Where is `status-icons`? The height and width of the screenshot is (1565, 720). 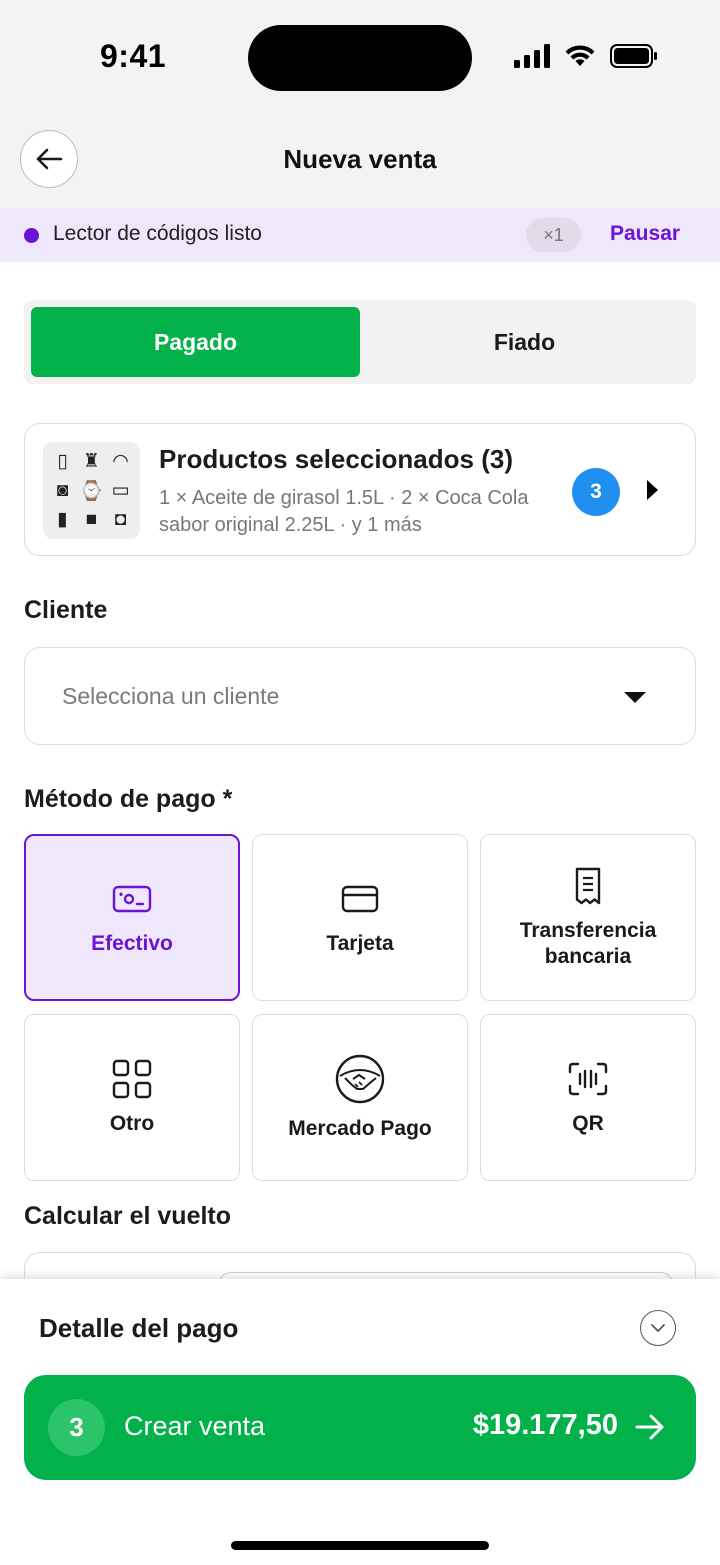 status-icons is located at coordinates (586, 56).